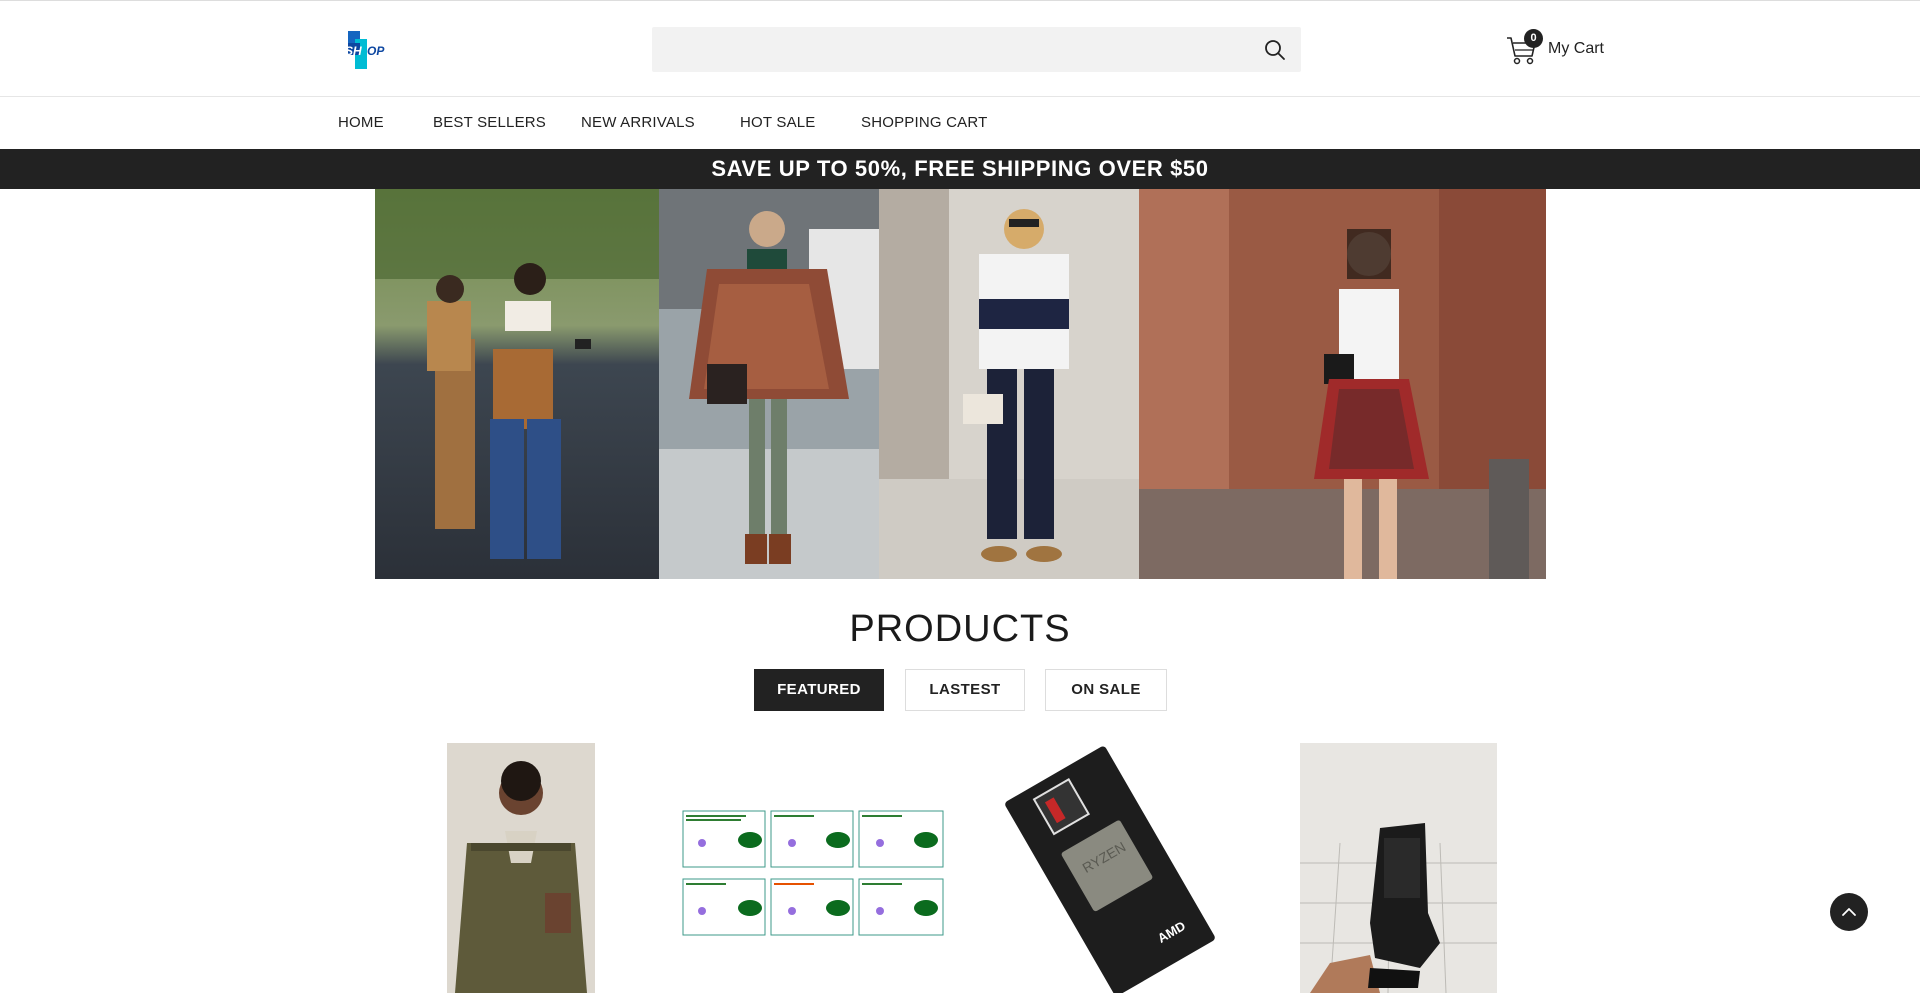 This screenshot has height=993, width=1920. I want to click on products-heading: PRODUCTS, so click(960, 629).